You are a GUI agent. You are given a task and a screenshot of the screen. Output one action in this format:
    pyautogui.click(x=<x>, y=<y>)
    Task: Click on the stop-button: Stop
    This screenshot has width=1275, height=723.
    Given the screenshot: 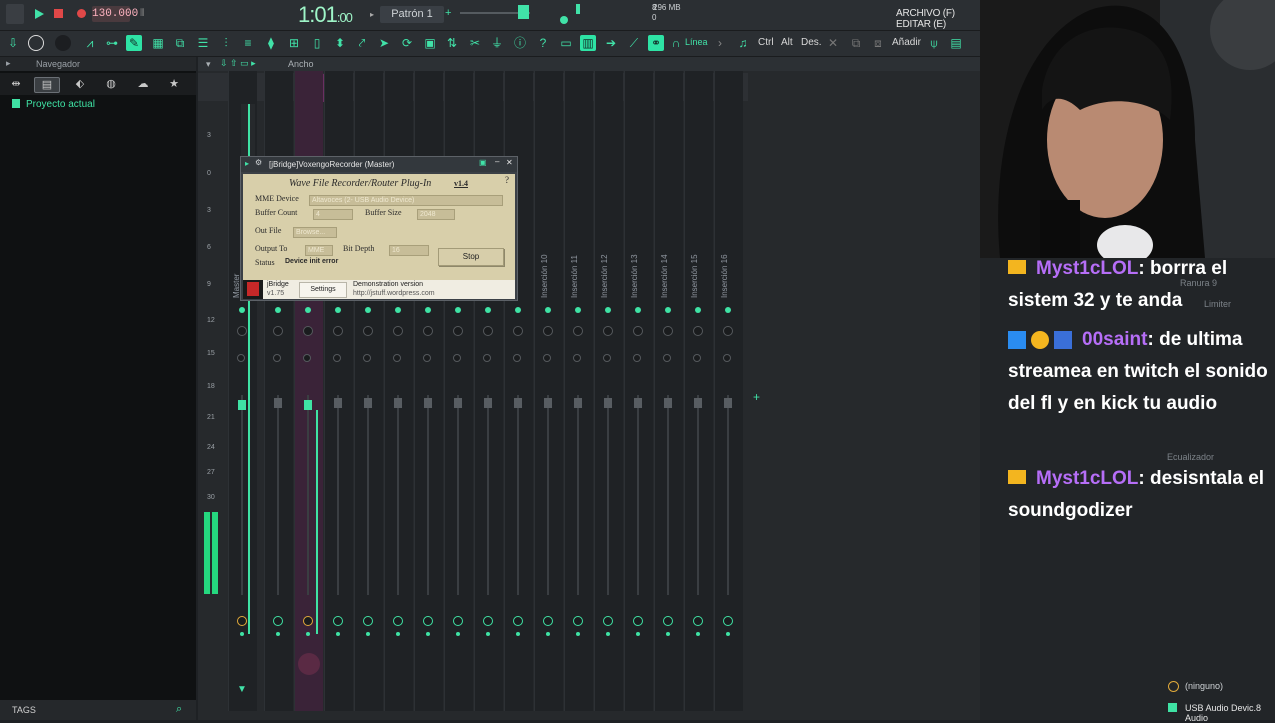 What is the action you would take?
    pyautogui.click(x=471, y=257)
    